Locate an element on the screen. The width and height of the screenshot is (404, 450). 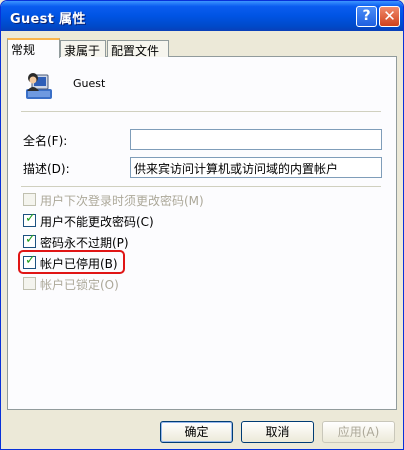
ok-button: 确定 is located at coordinates (196, 432).